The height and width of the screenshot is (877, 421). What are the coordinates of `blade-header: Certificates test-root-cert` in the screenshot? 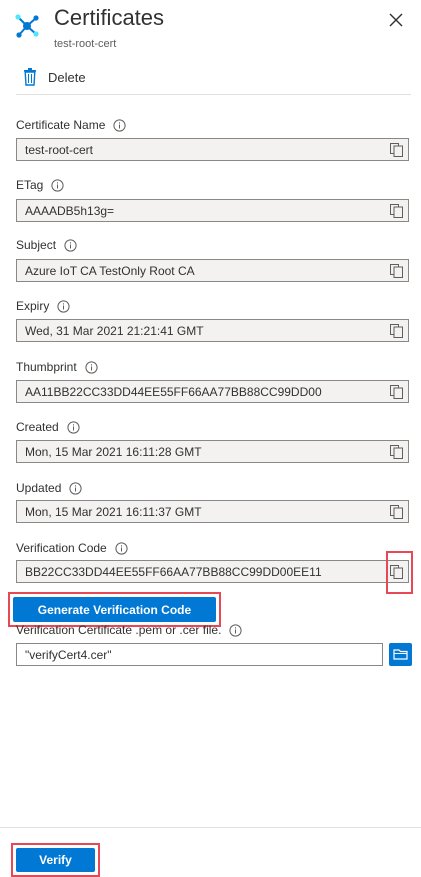 It's located at (210, 30).